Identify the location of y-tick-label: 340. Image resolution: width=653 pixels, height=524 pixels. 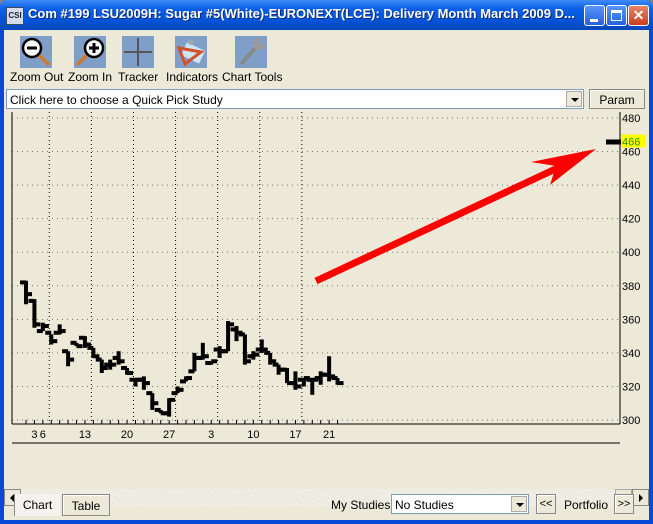
(631, 354).